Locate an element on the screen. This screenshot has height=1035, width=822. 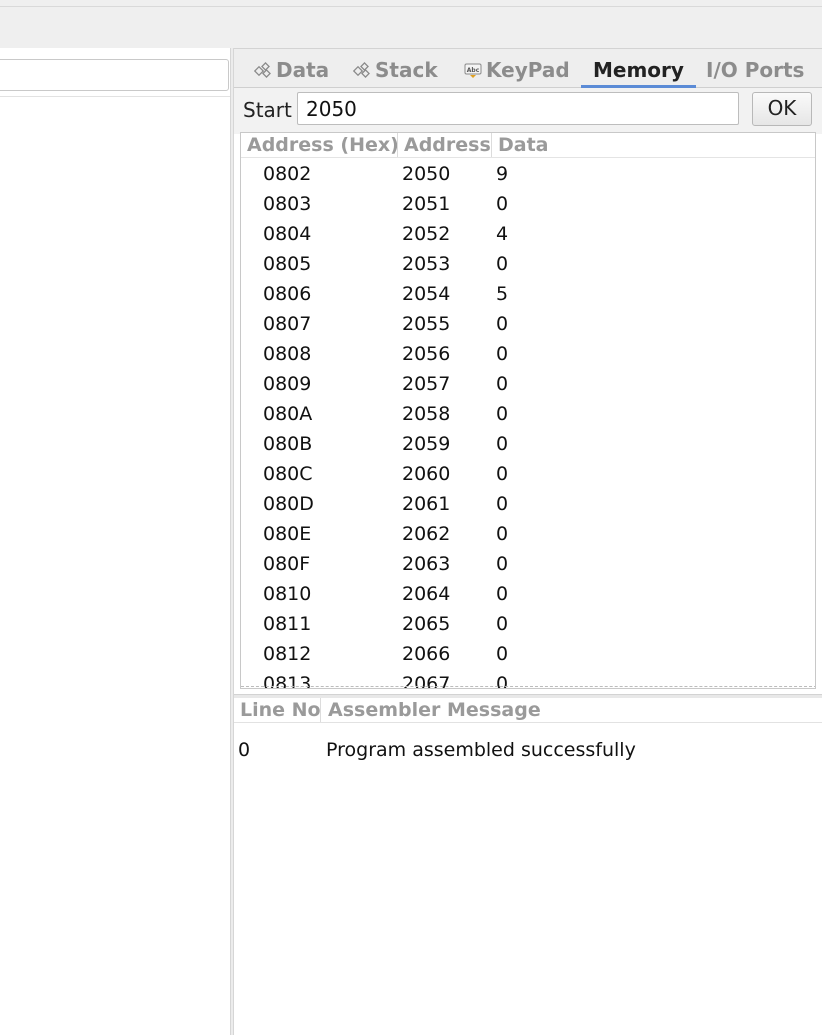
cell-address-hex: 0807 is located at coordinates (287, 324).